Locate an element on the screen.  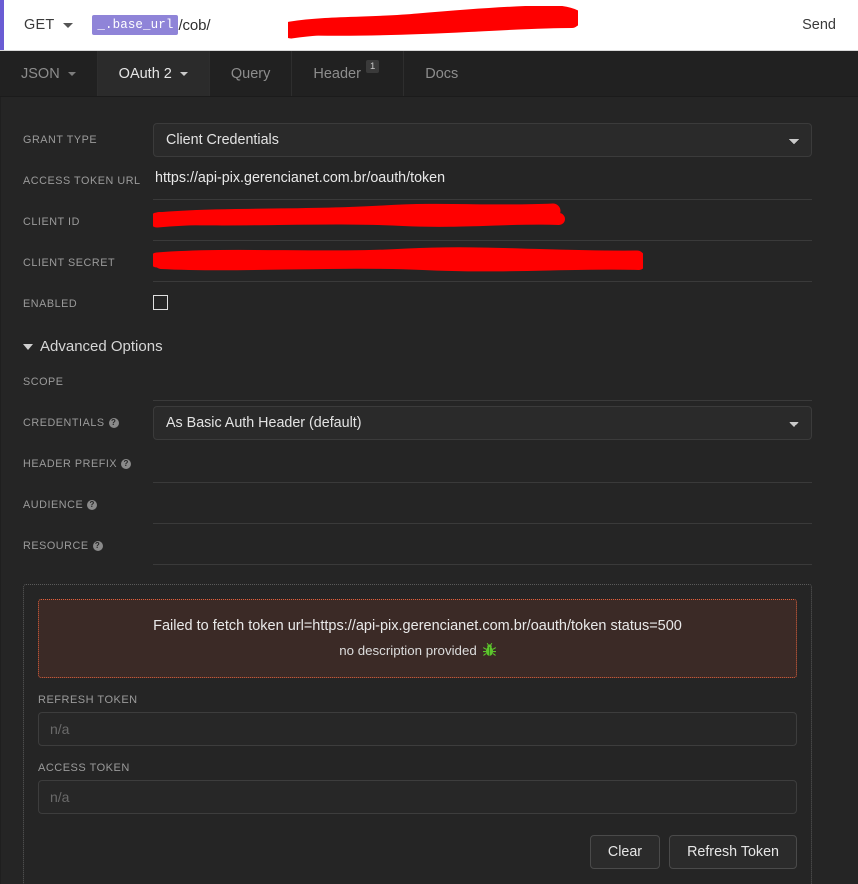
http-method-dropdown: GET is located at coordinates (49, 25).